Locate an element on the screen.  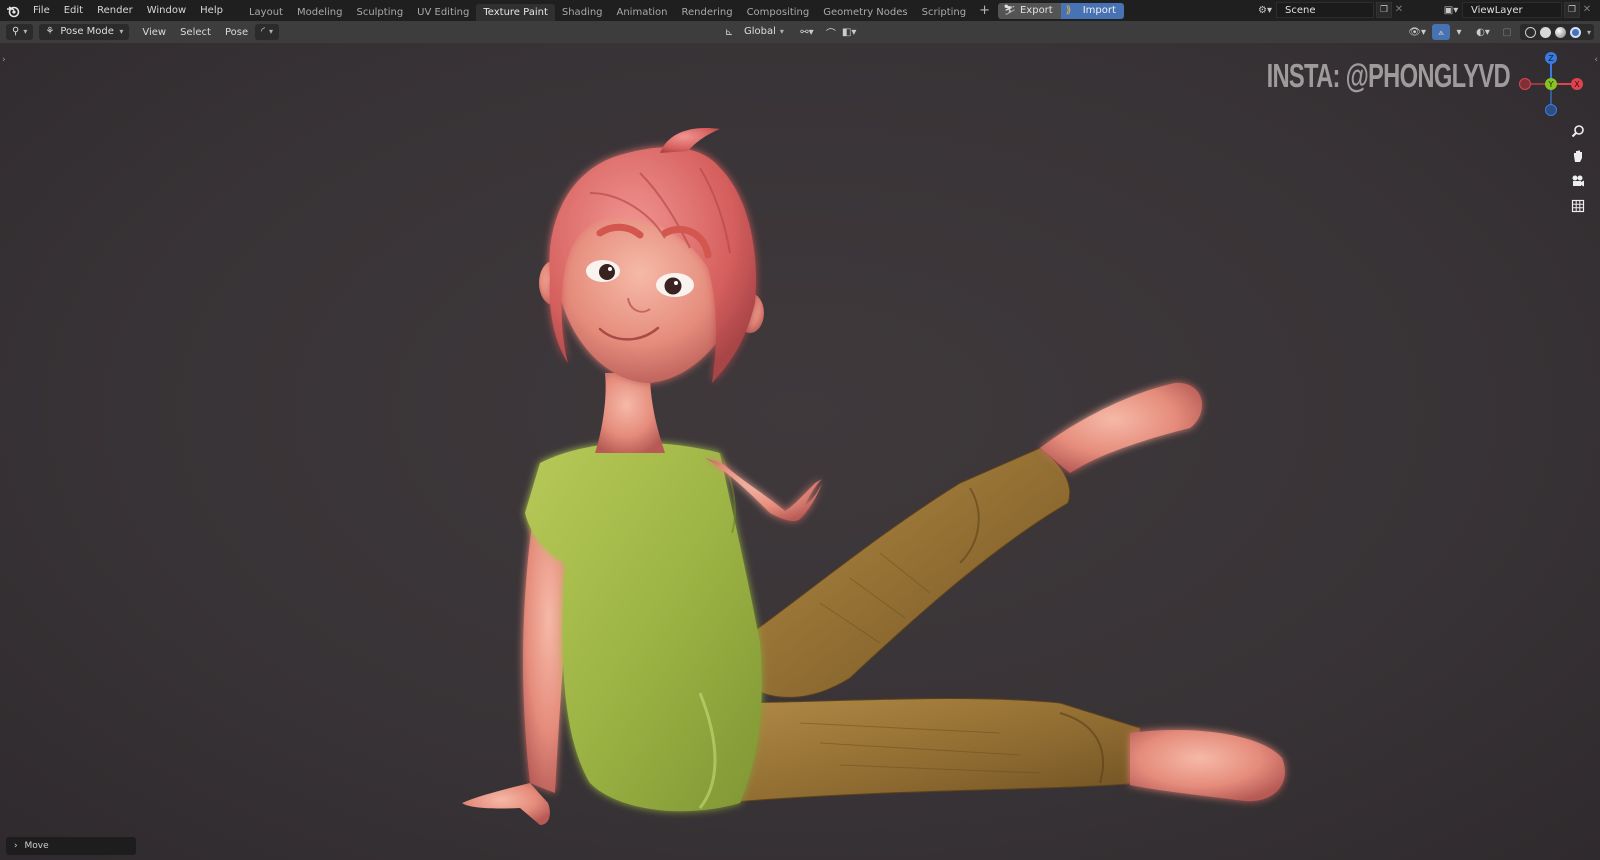
import-button: ⟫ Import is located at coordinates (1092, 10).